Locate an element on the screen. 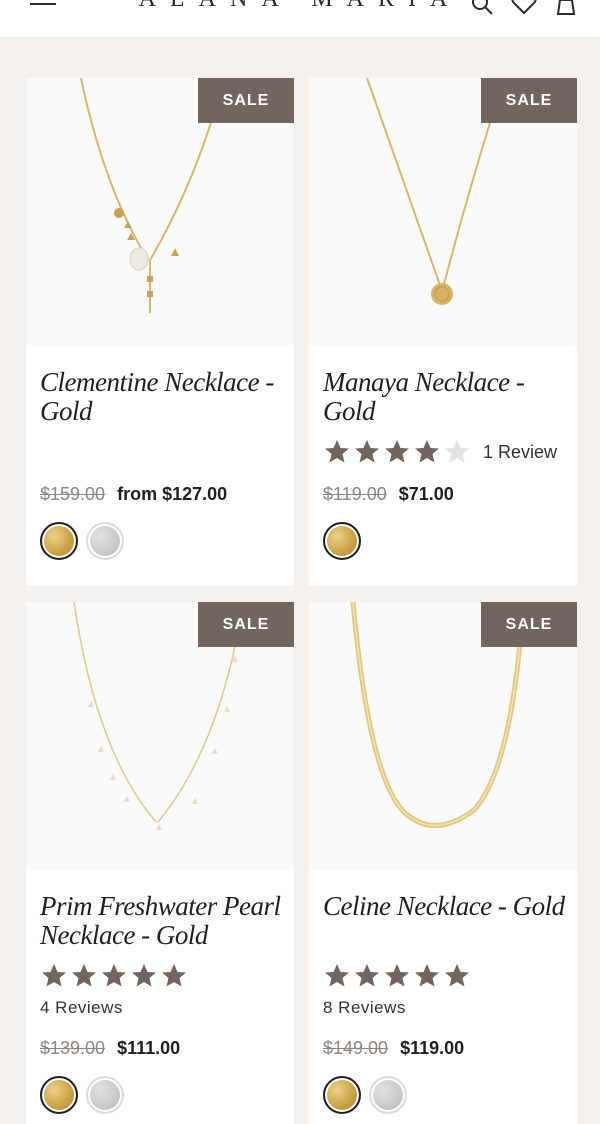 The height and width of the screenshot is (1124, 600). product-price: $159.00 from $127.00 is located at coordinates (133, 494).